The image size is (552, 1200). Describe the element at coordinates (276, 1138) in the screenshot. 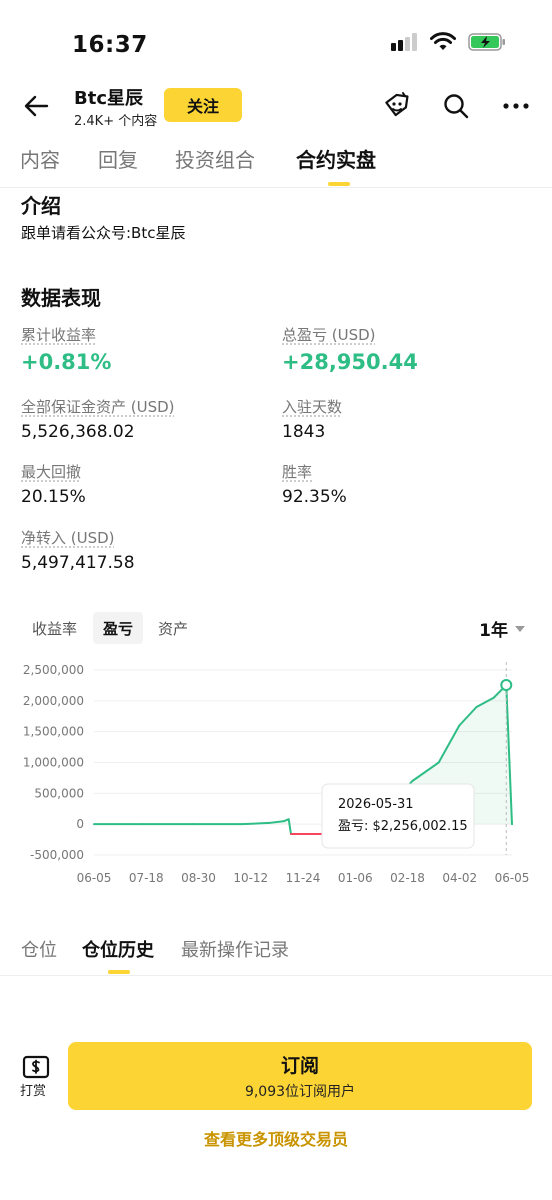

I see `more-top-traders-link: 查看更多顶级交易员` at that location.